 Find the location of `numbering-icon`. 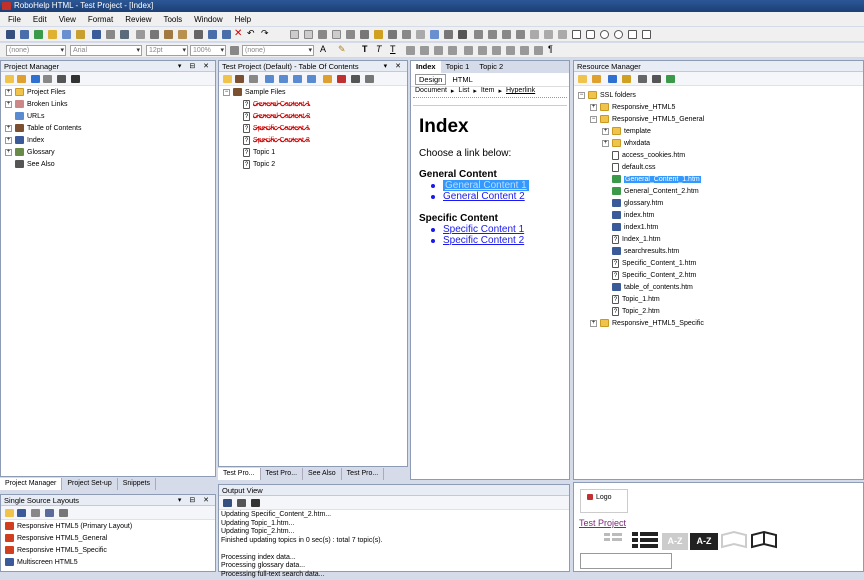

numbering-icon is located at coordinates (482, 50).